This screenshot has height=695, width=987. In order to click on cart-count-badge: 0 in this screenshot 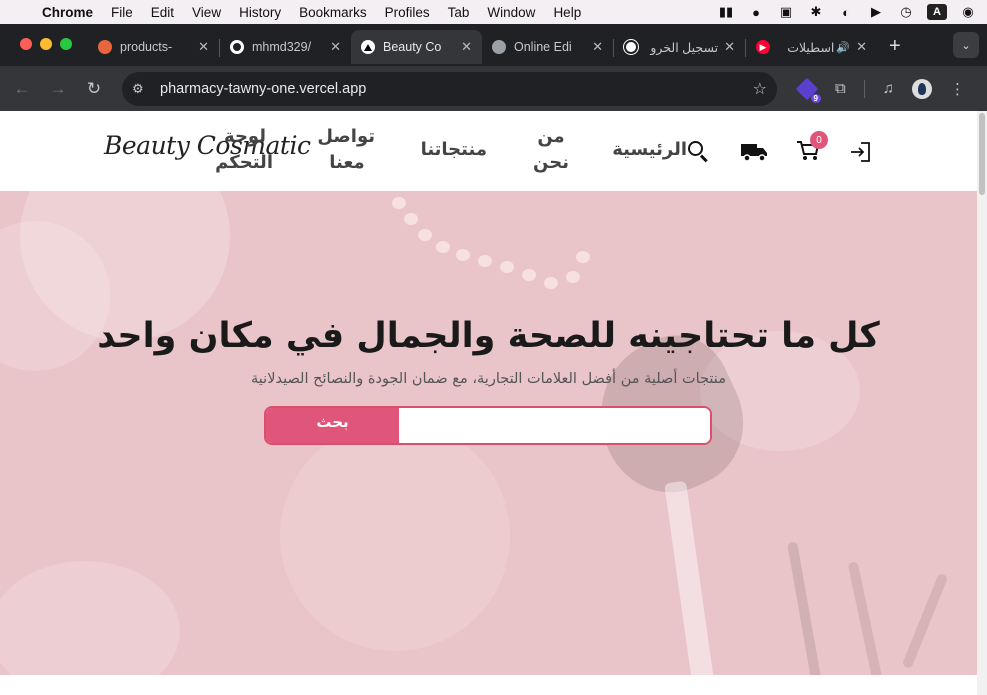, I will do `click(819, 140)`.